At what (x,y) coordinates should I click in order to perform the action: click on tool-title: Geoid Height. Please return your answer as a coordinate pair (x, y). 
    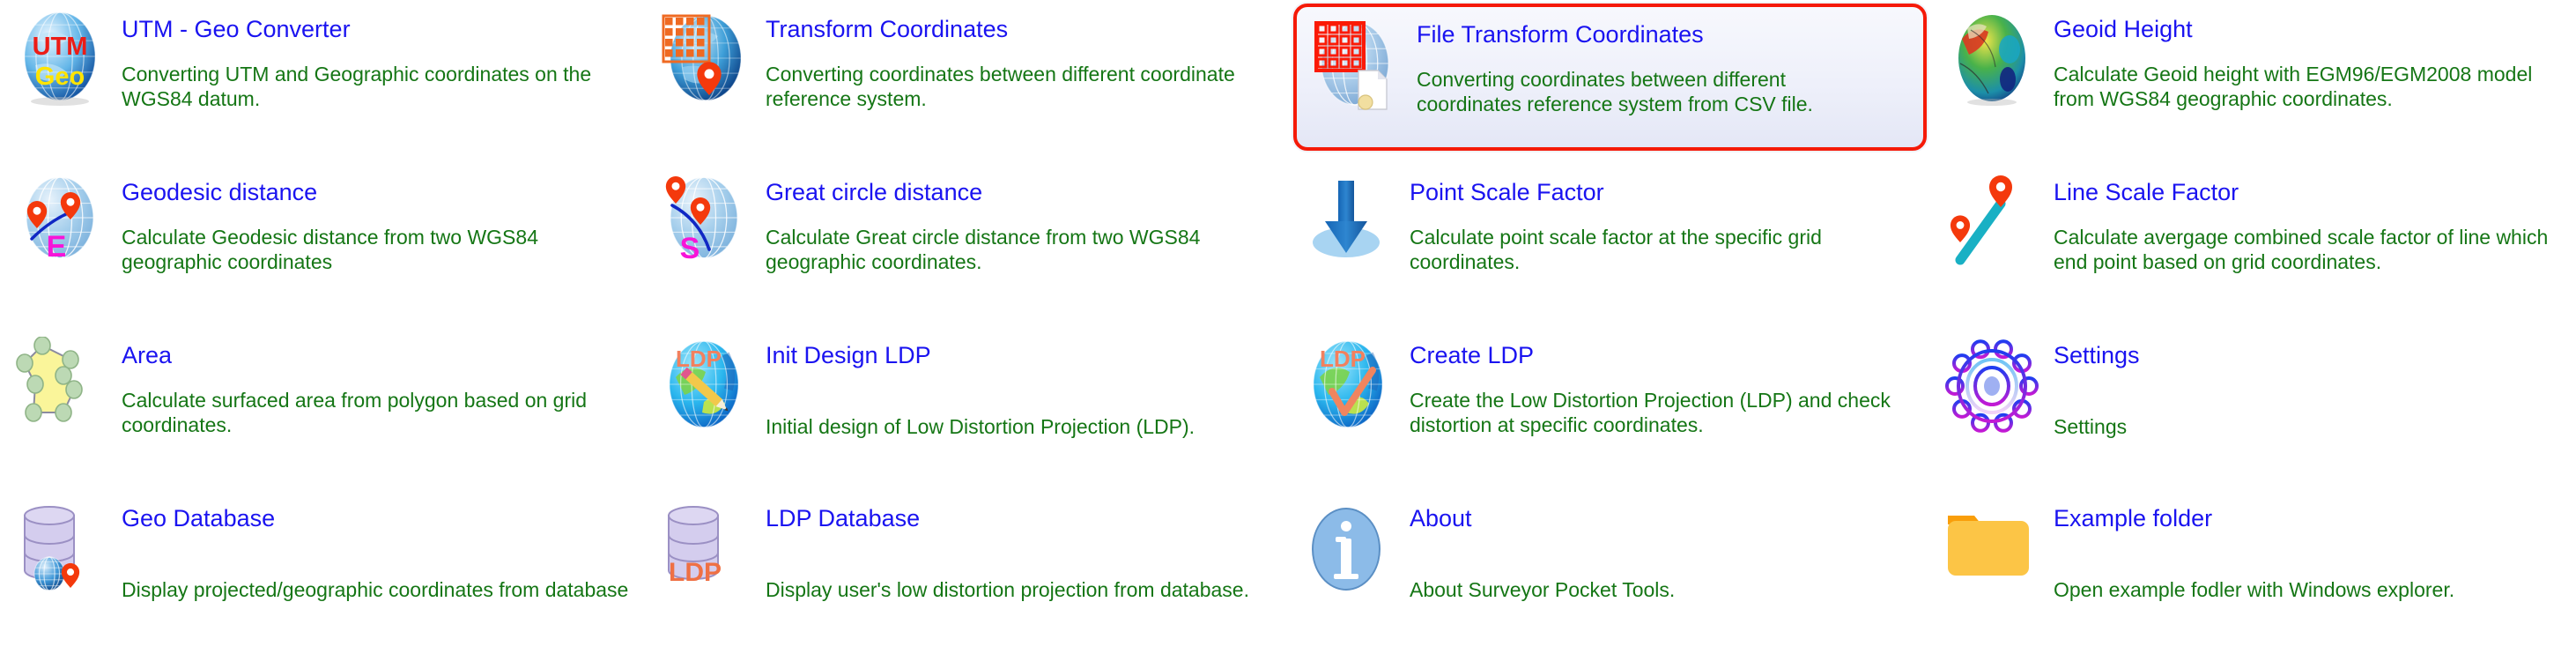
    Looking at the image, I should click on (2315, 29).